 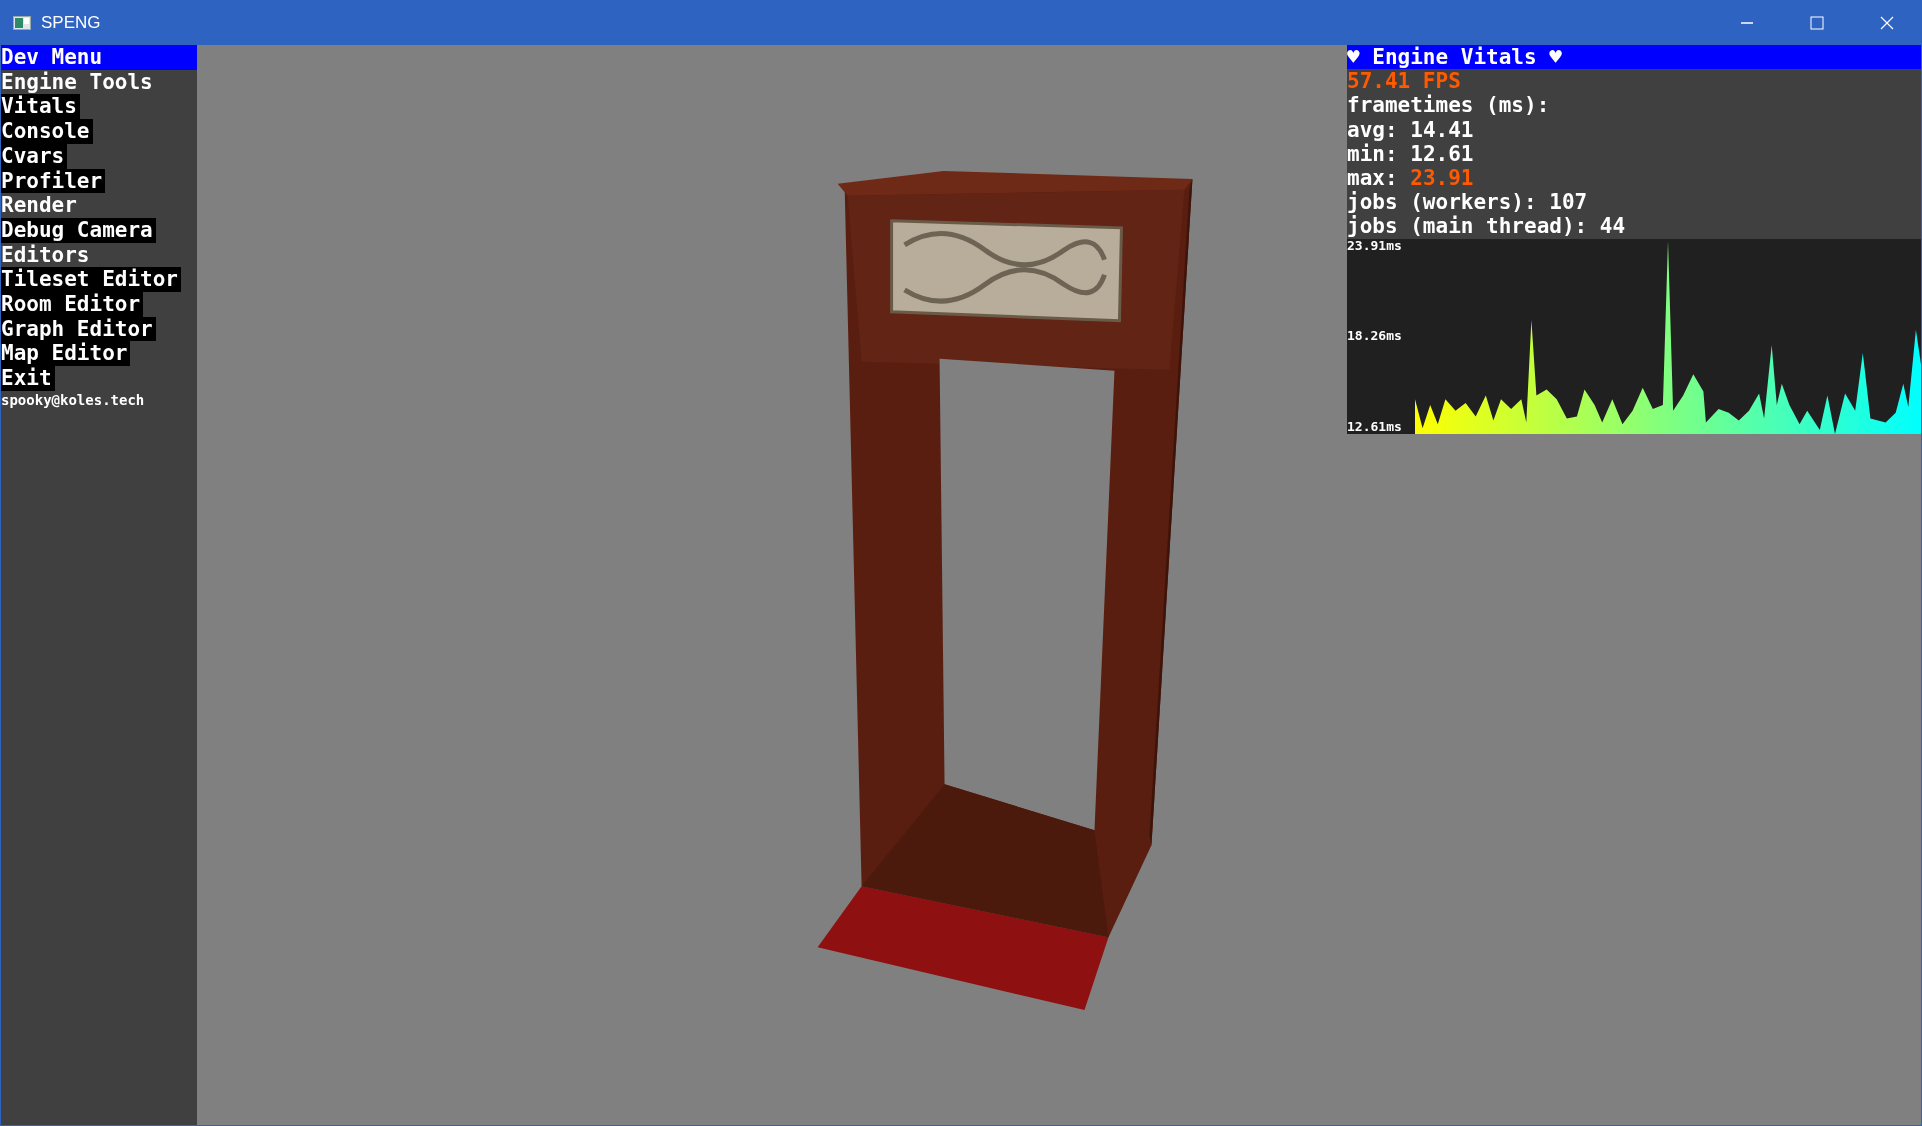 What do you see at coordinates (1817, 22) in the screenshot?
I see `maximize-icon` at bounding box center [1817, 22].